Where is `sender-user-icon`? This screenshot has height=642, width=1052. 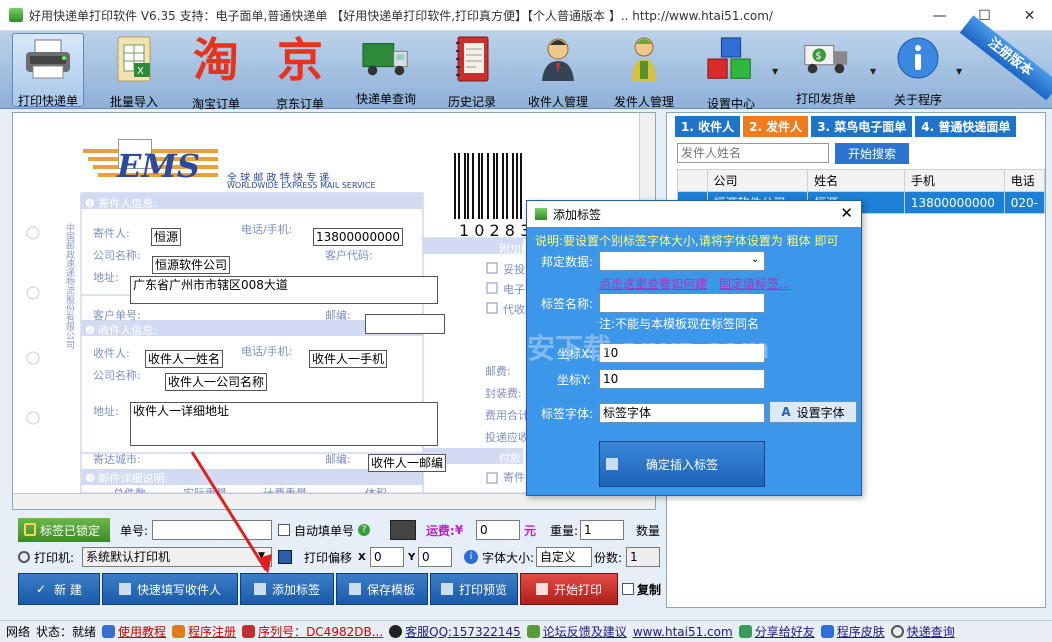
sender-user-icon is located at coordinates (644, 59).